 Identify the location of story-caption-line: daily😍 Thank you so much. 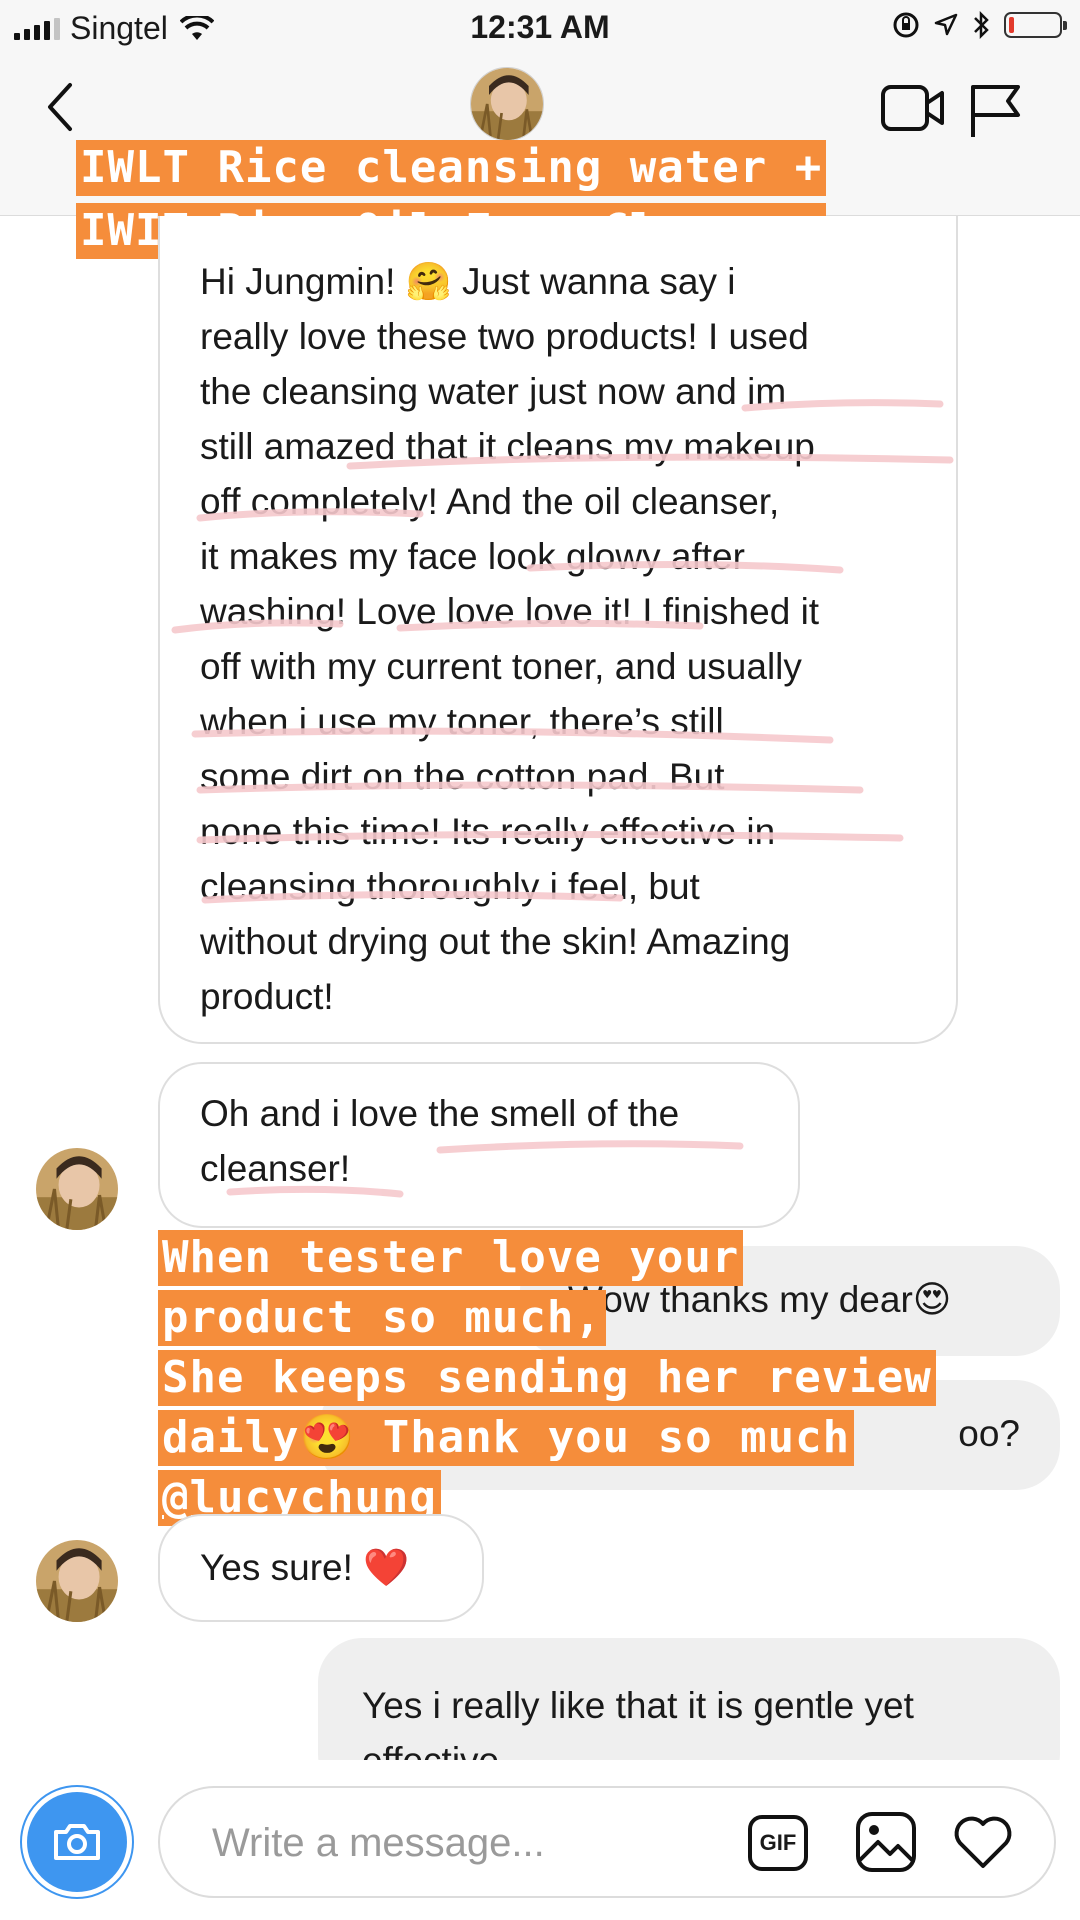
(506, 1438).